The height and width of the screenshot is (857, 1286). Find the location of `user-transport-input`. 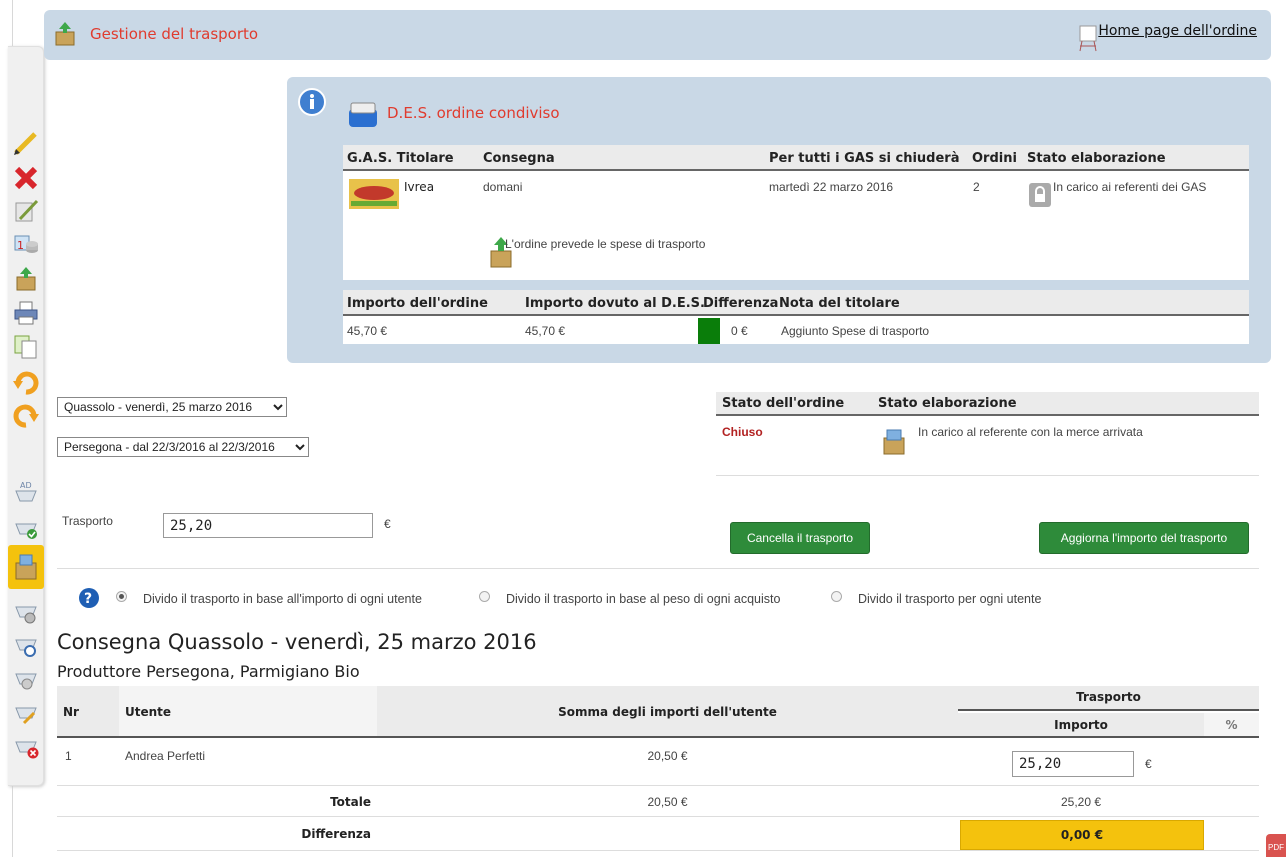

user-transport-input is located at coordinates (1073, 764).